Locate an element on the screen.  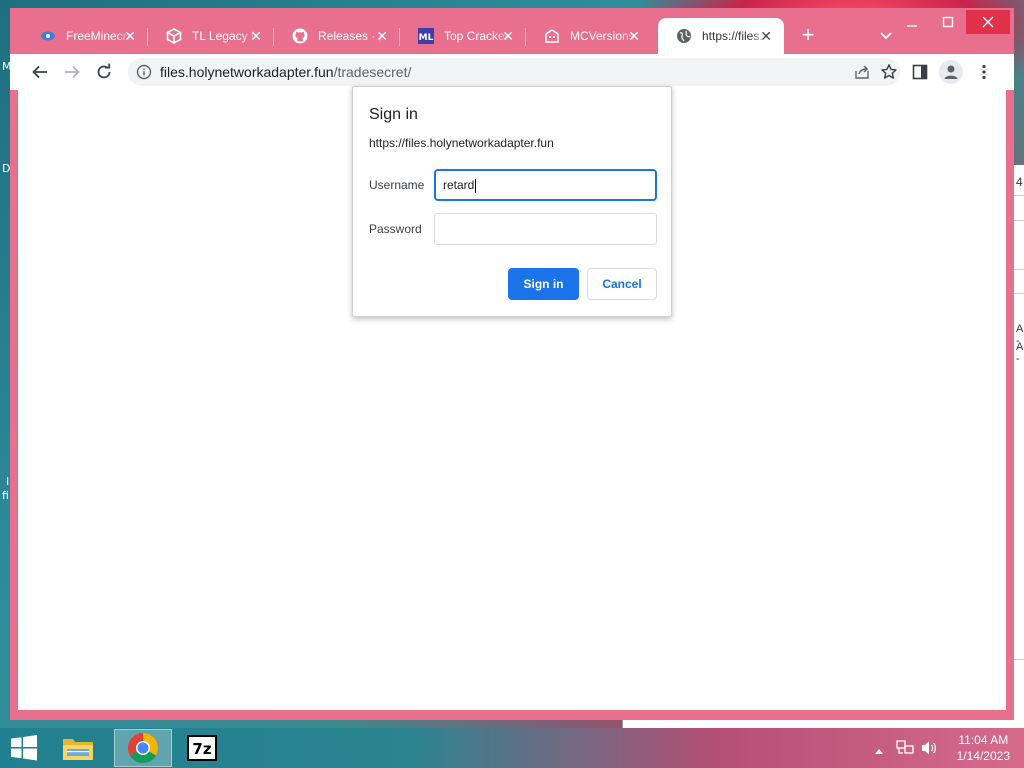
bookmark-star-icon is located at coordinates (889, 74).